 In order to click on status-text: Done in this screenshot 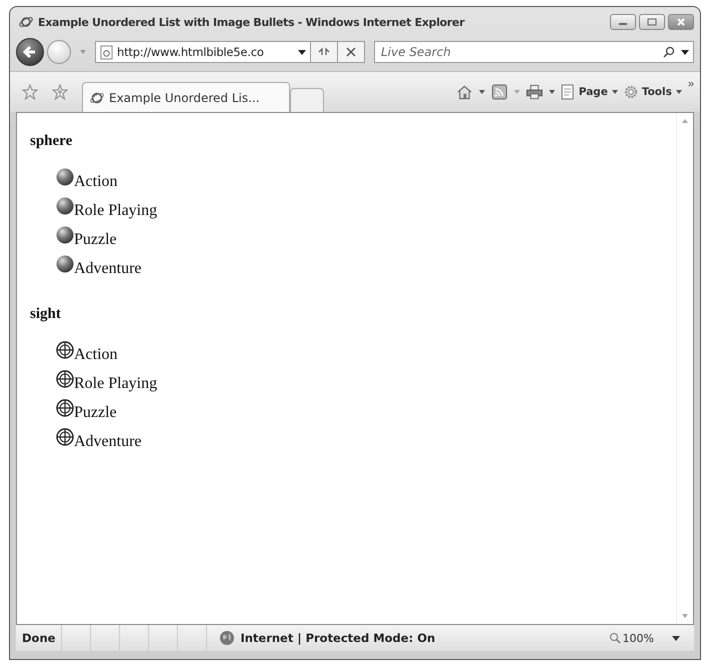, I will do `click(38, 638)`.